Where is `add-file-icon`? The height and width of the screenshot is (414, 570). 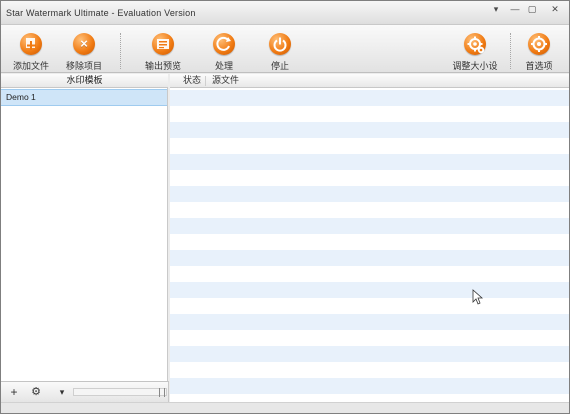 add-file-icon is located at coordinates (31, 44).